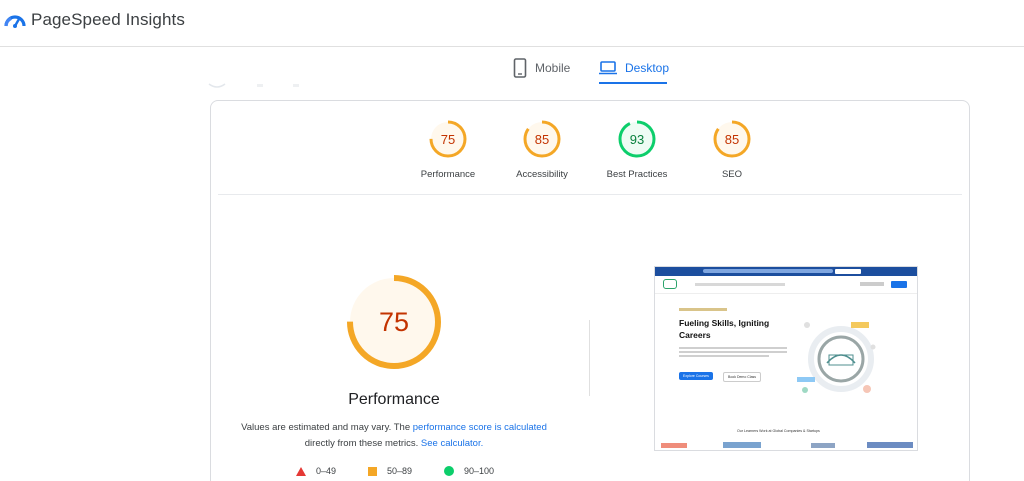  I want to click on score-gauge-performance: 75 Performance, so click(448, 149).